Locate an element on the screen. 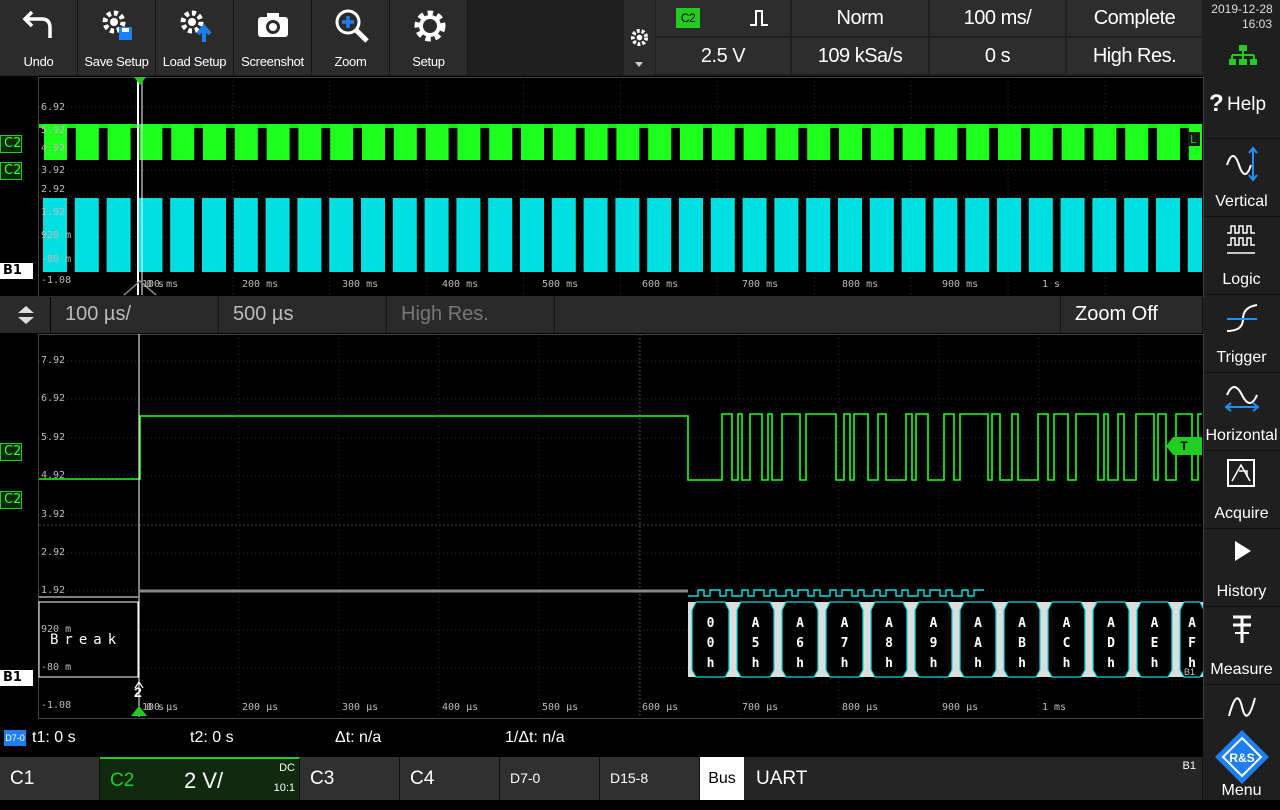 The height and width of the screenshot is (810, 1280). channel-c2-label: C2 is located at coordinates (122, 780).